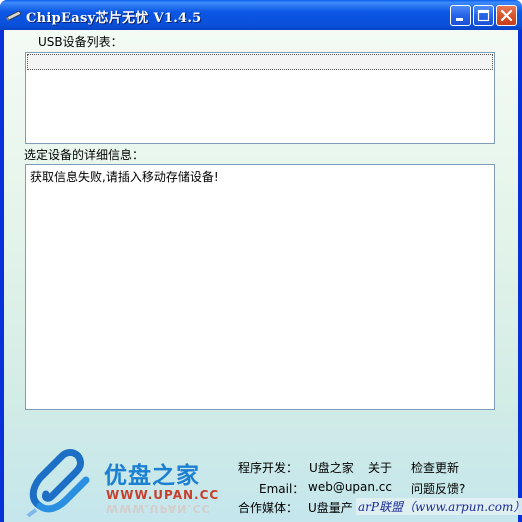 Image resolution: width=522 pixels, height=522 pixels. What do you see at coordinates (330, 507) in the screenshot?
I see `media-link: U盘量产` at bounding box center [330, 507].